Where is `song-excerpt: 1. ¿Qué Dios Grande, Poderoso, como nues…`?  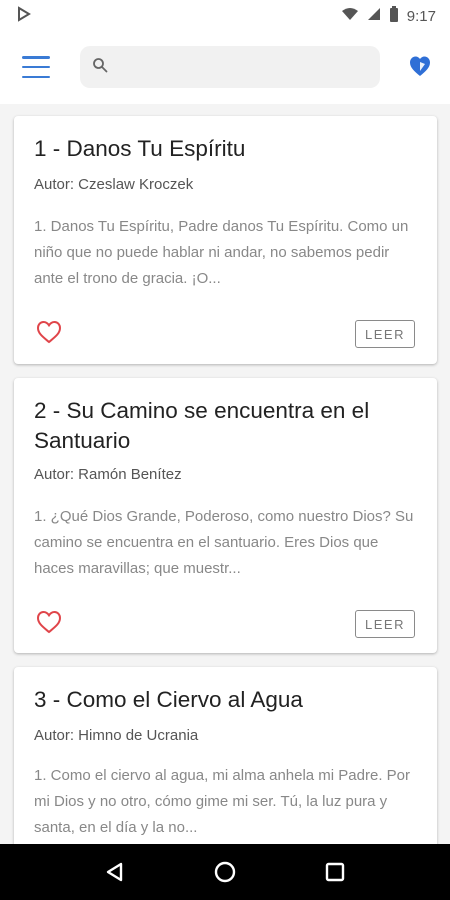 song-excerpt: 1. ¿Qué Dios Grande, Poderoso, como nues… is located at coordinates (224, 542).